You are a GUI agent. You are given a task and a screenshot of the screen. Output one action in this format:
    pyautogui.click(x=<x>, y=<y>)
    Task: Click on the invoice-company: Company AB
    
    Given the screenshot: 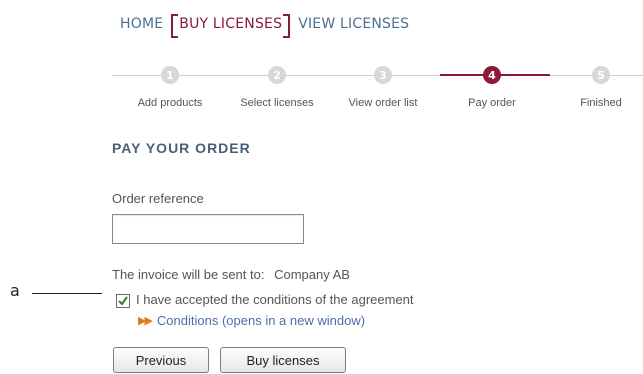 What is the action you would take?
    pyautogui.click(x=312, y=274)
    